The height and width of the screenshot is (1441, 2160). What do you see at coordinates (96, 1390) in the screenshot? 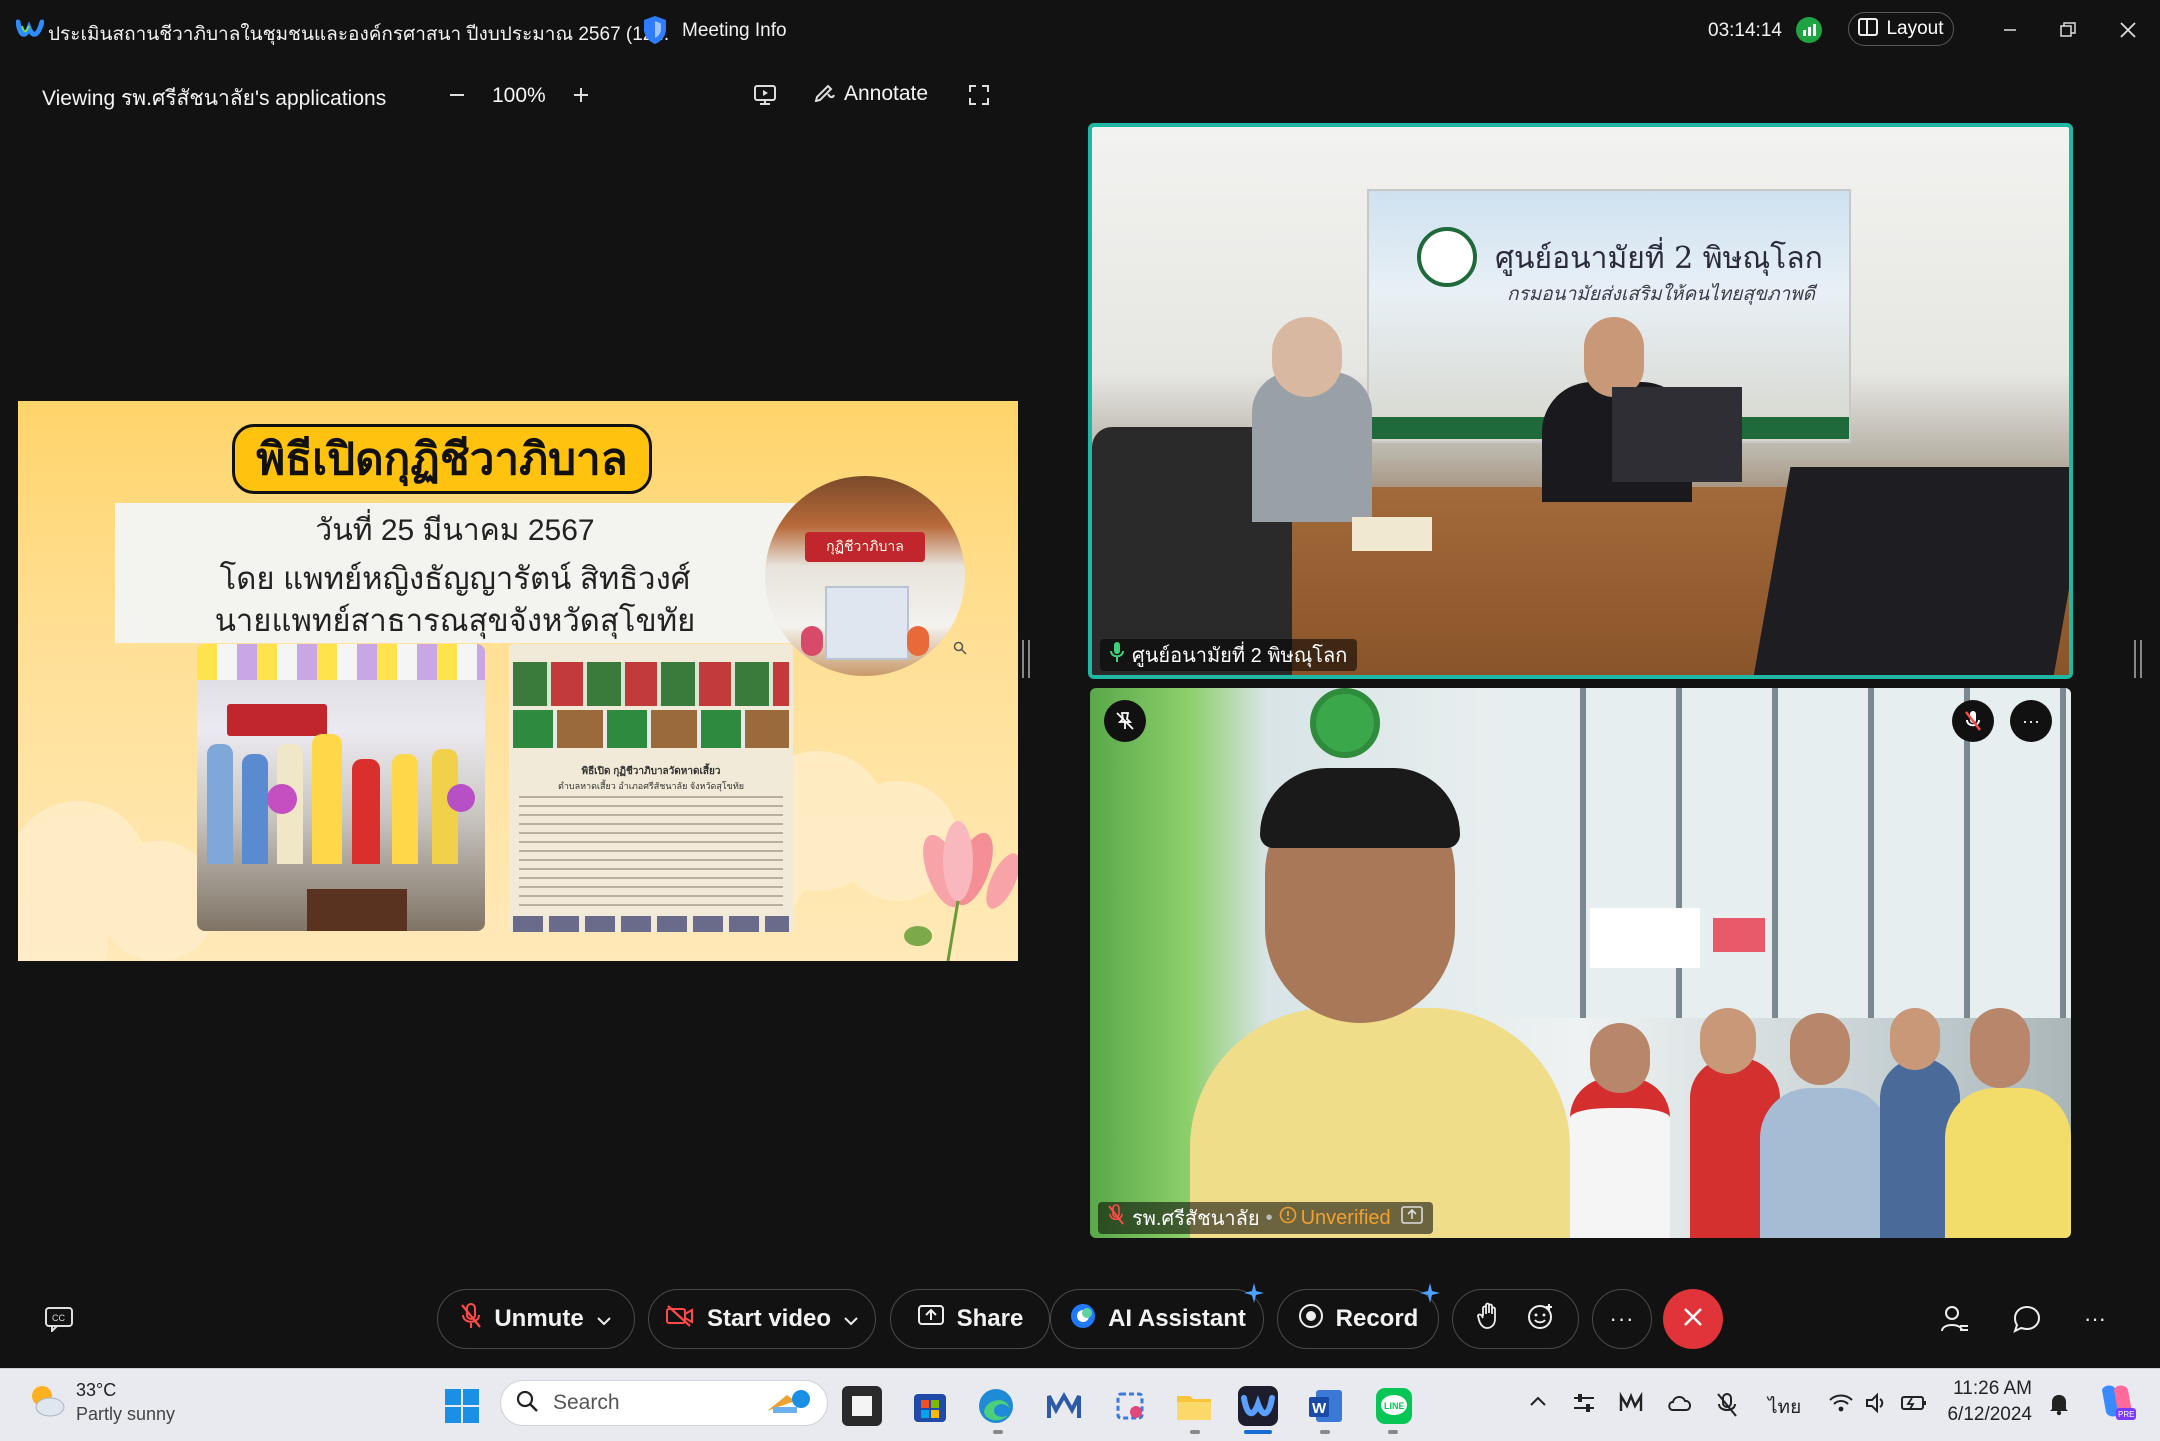
I see `weather-temperature: 33°C` at bounding box center [96, 1390].